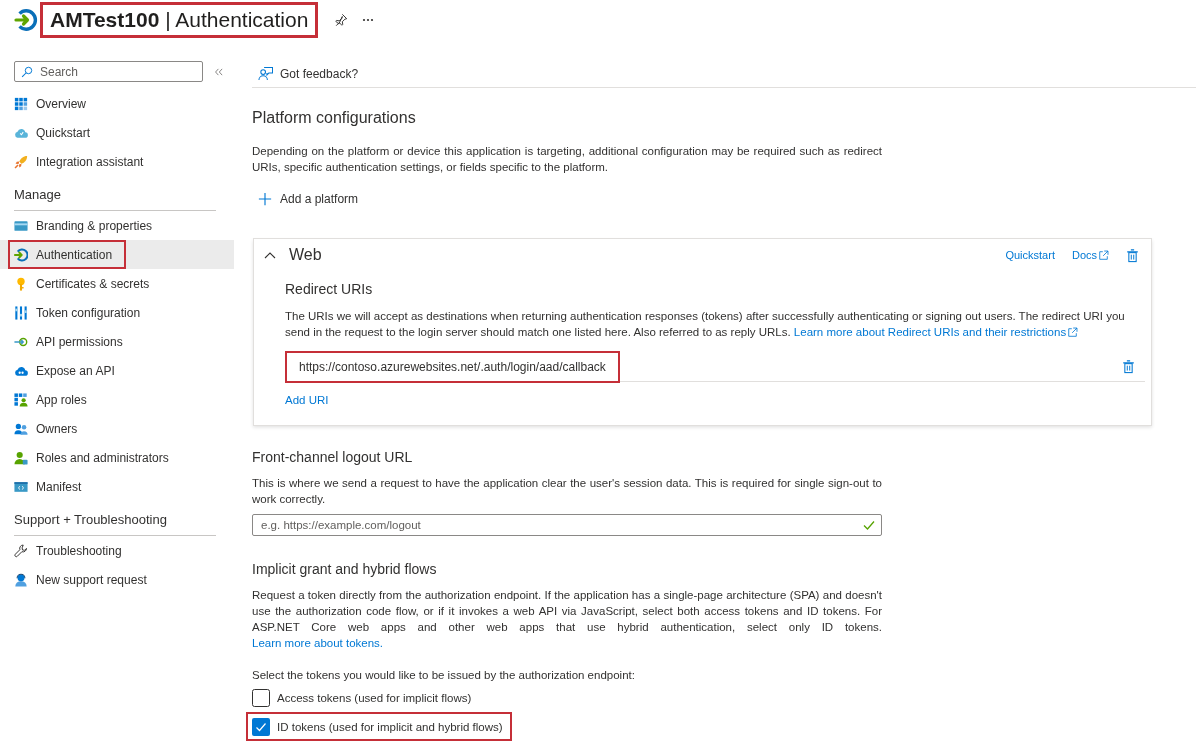 This screenshot has height=754, width=1196. I want to click on search-field: Search, so click(108, 71).